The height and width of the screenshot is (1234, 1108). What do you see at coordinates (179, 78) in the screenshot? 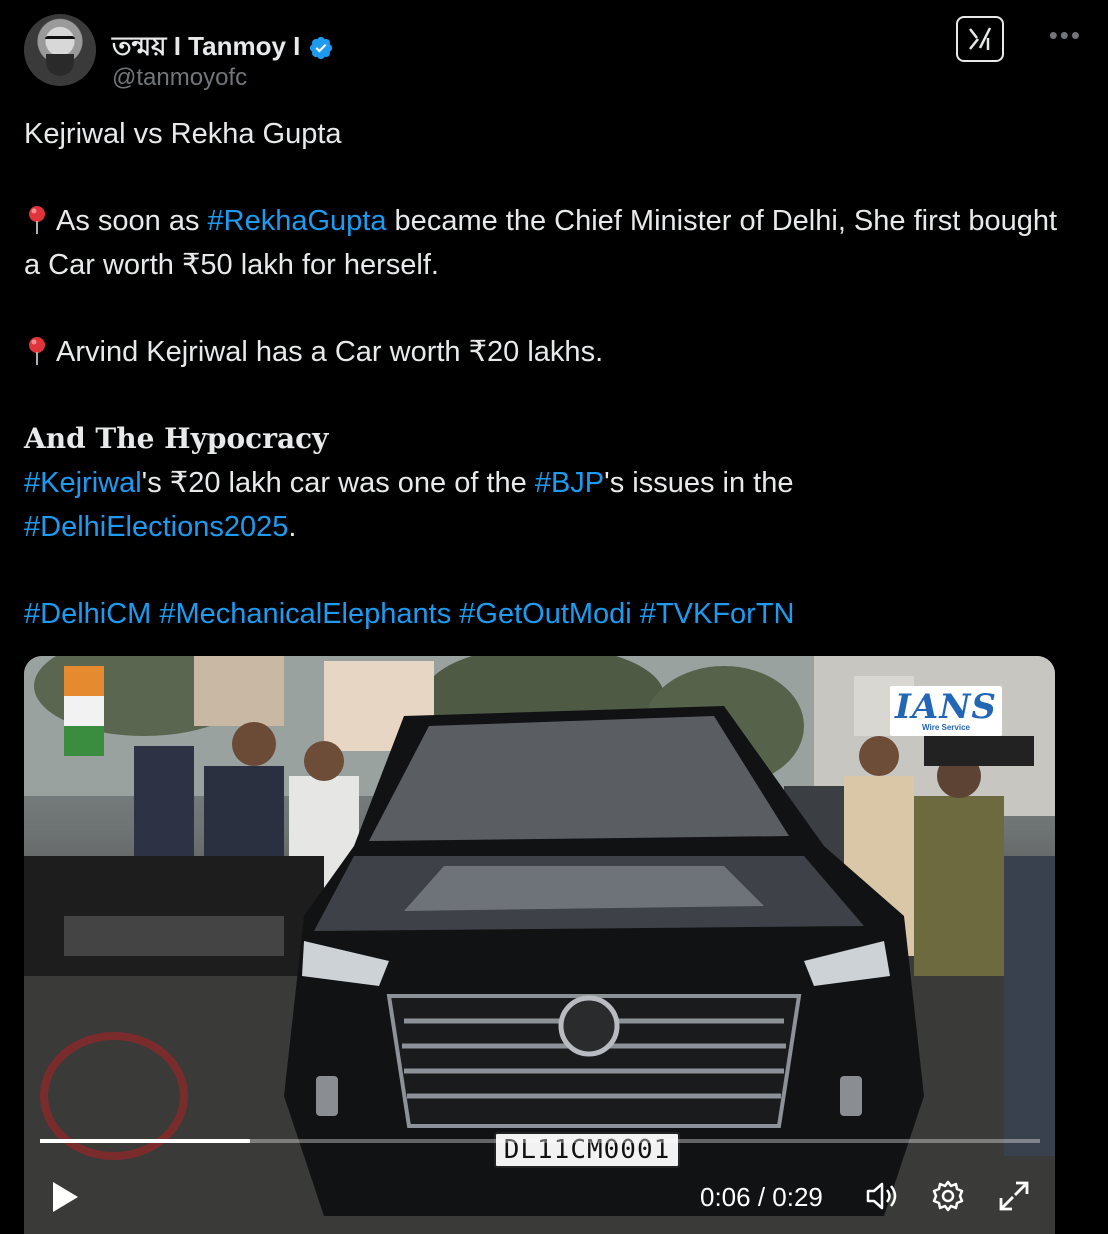
I see `handle: @tanmoyofc` at bounding box center [179, 78].